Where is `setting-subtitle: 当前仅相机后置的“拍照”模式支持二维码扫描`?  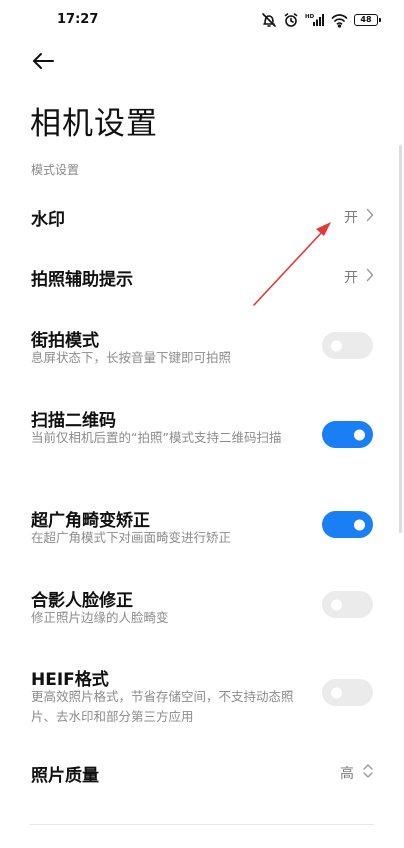
setting-subtitle: 当前仅相机后置的“拍照”模式支持二维码扫描 is located at coordinates (156, 437).